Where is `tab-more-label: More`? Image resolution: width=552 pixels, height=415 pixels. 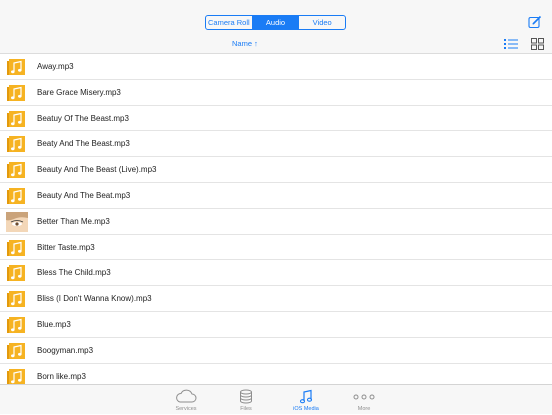
tab-more-label: More is located at coordinates (364, 409).